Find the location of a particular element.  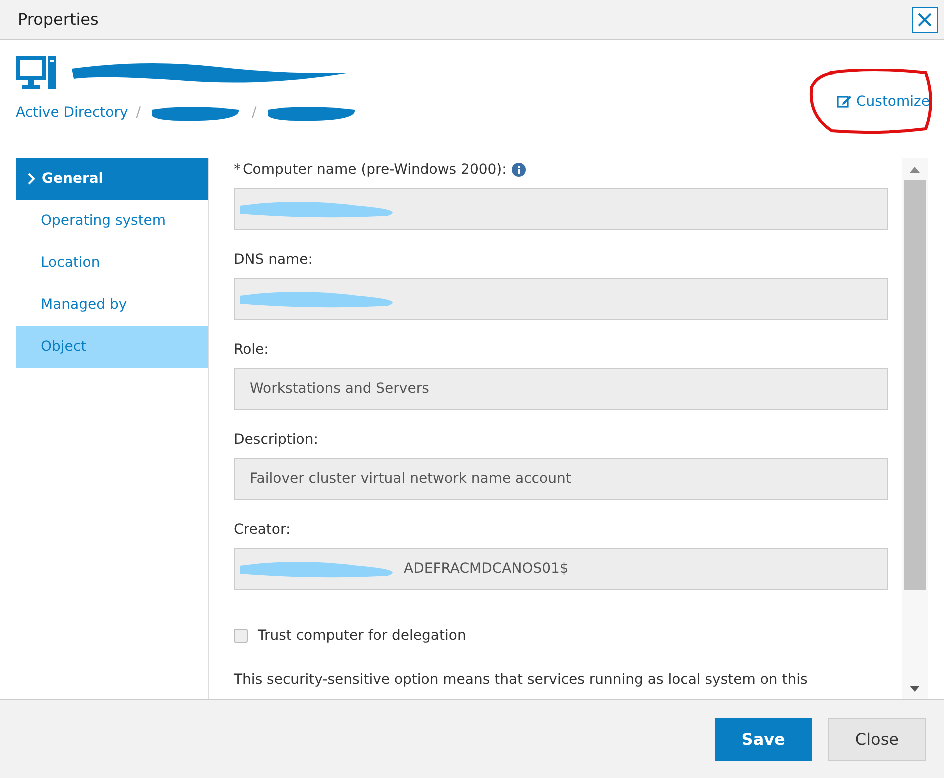

input-field: ADEFRACMDCANOS01$ is located at coordinates (561, 569).